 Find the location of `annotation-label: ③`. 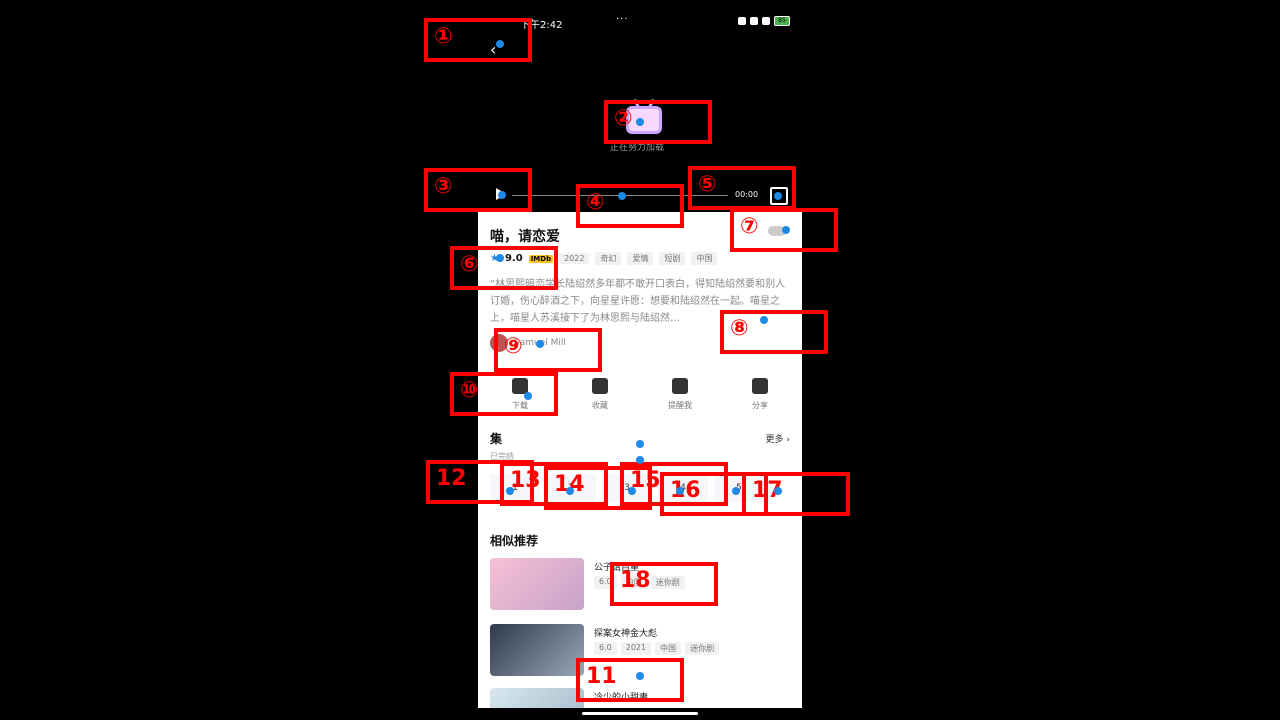

annotation-label: ③ is located at coordinates (443, 186).